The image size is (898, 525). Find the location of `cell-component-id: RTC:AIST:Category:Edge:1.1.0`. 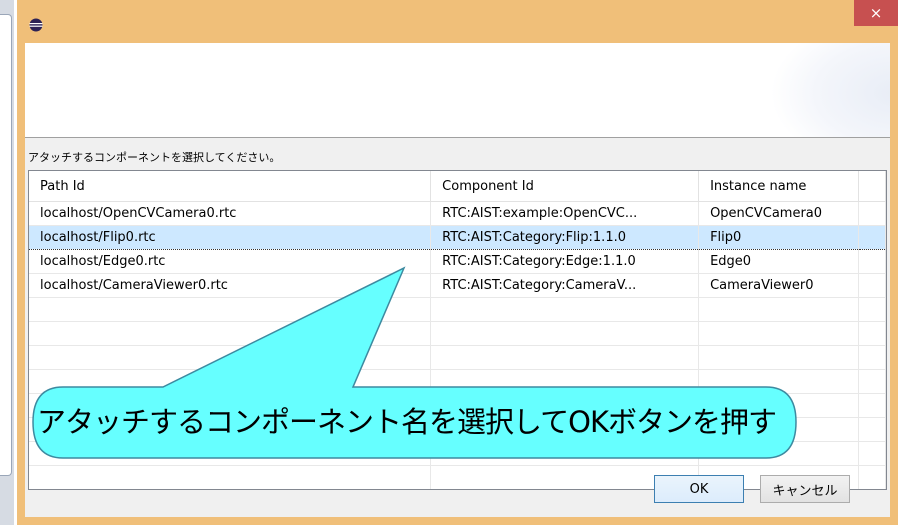

cell-component-id: RTC:AIST:Category:Edge:1.1.0 is located at coordinates (565, 261).